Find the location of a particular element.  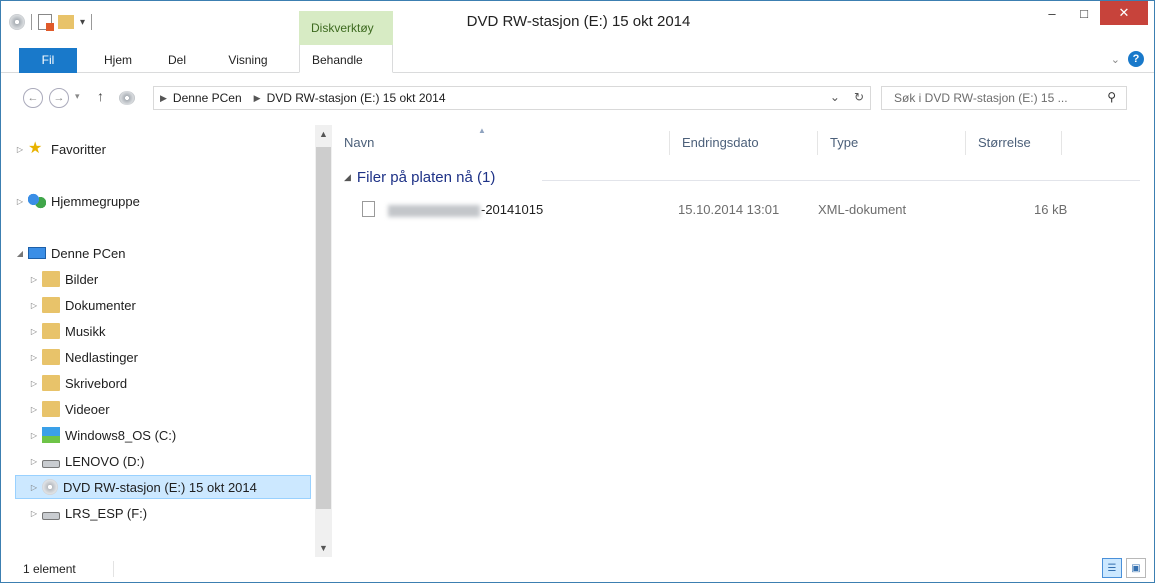

ribbon-right-controls: ⌄ ? is located at coordinates (1127, 59).